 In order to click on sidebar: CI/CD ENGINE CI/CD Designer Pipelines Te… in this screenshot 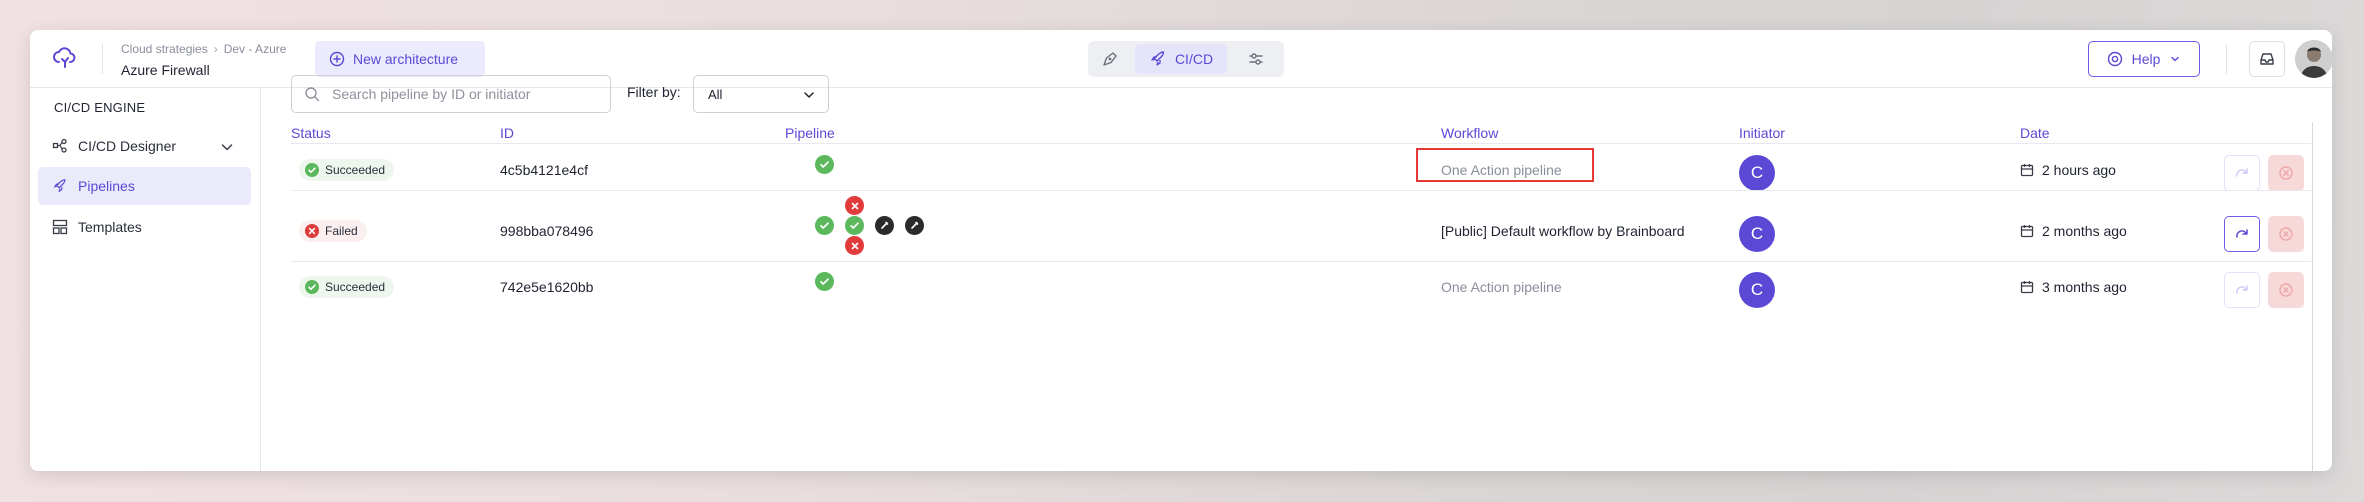, I will do `click(145, 279)`.